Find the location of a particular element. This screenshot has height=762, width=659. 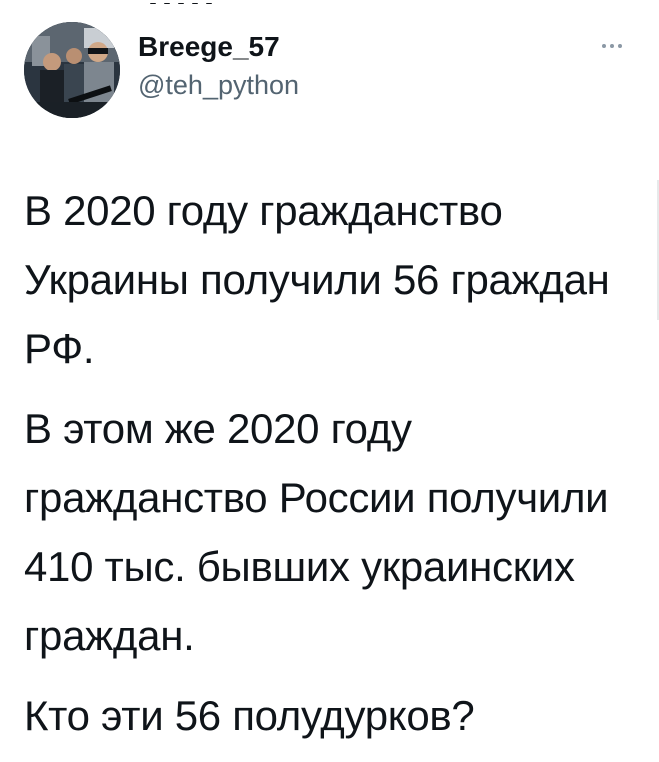

cropped-text-fragment is located at coordinates (205, 2).